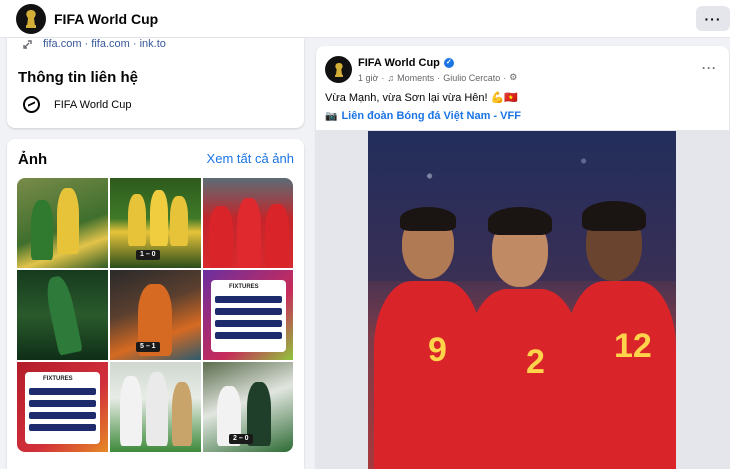 The height and width of the screenshot is (469, 730). Describe the element at coordinates (106, 19) in the screenshot. I see `page-title: FIFA World Cup` at that location.